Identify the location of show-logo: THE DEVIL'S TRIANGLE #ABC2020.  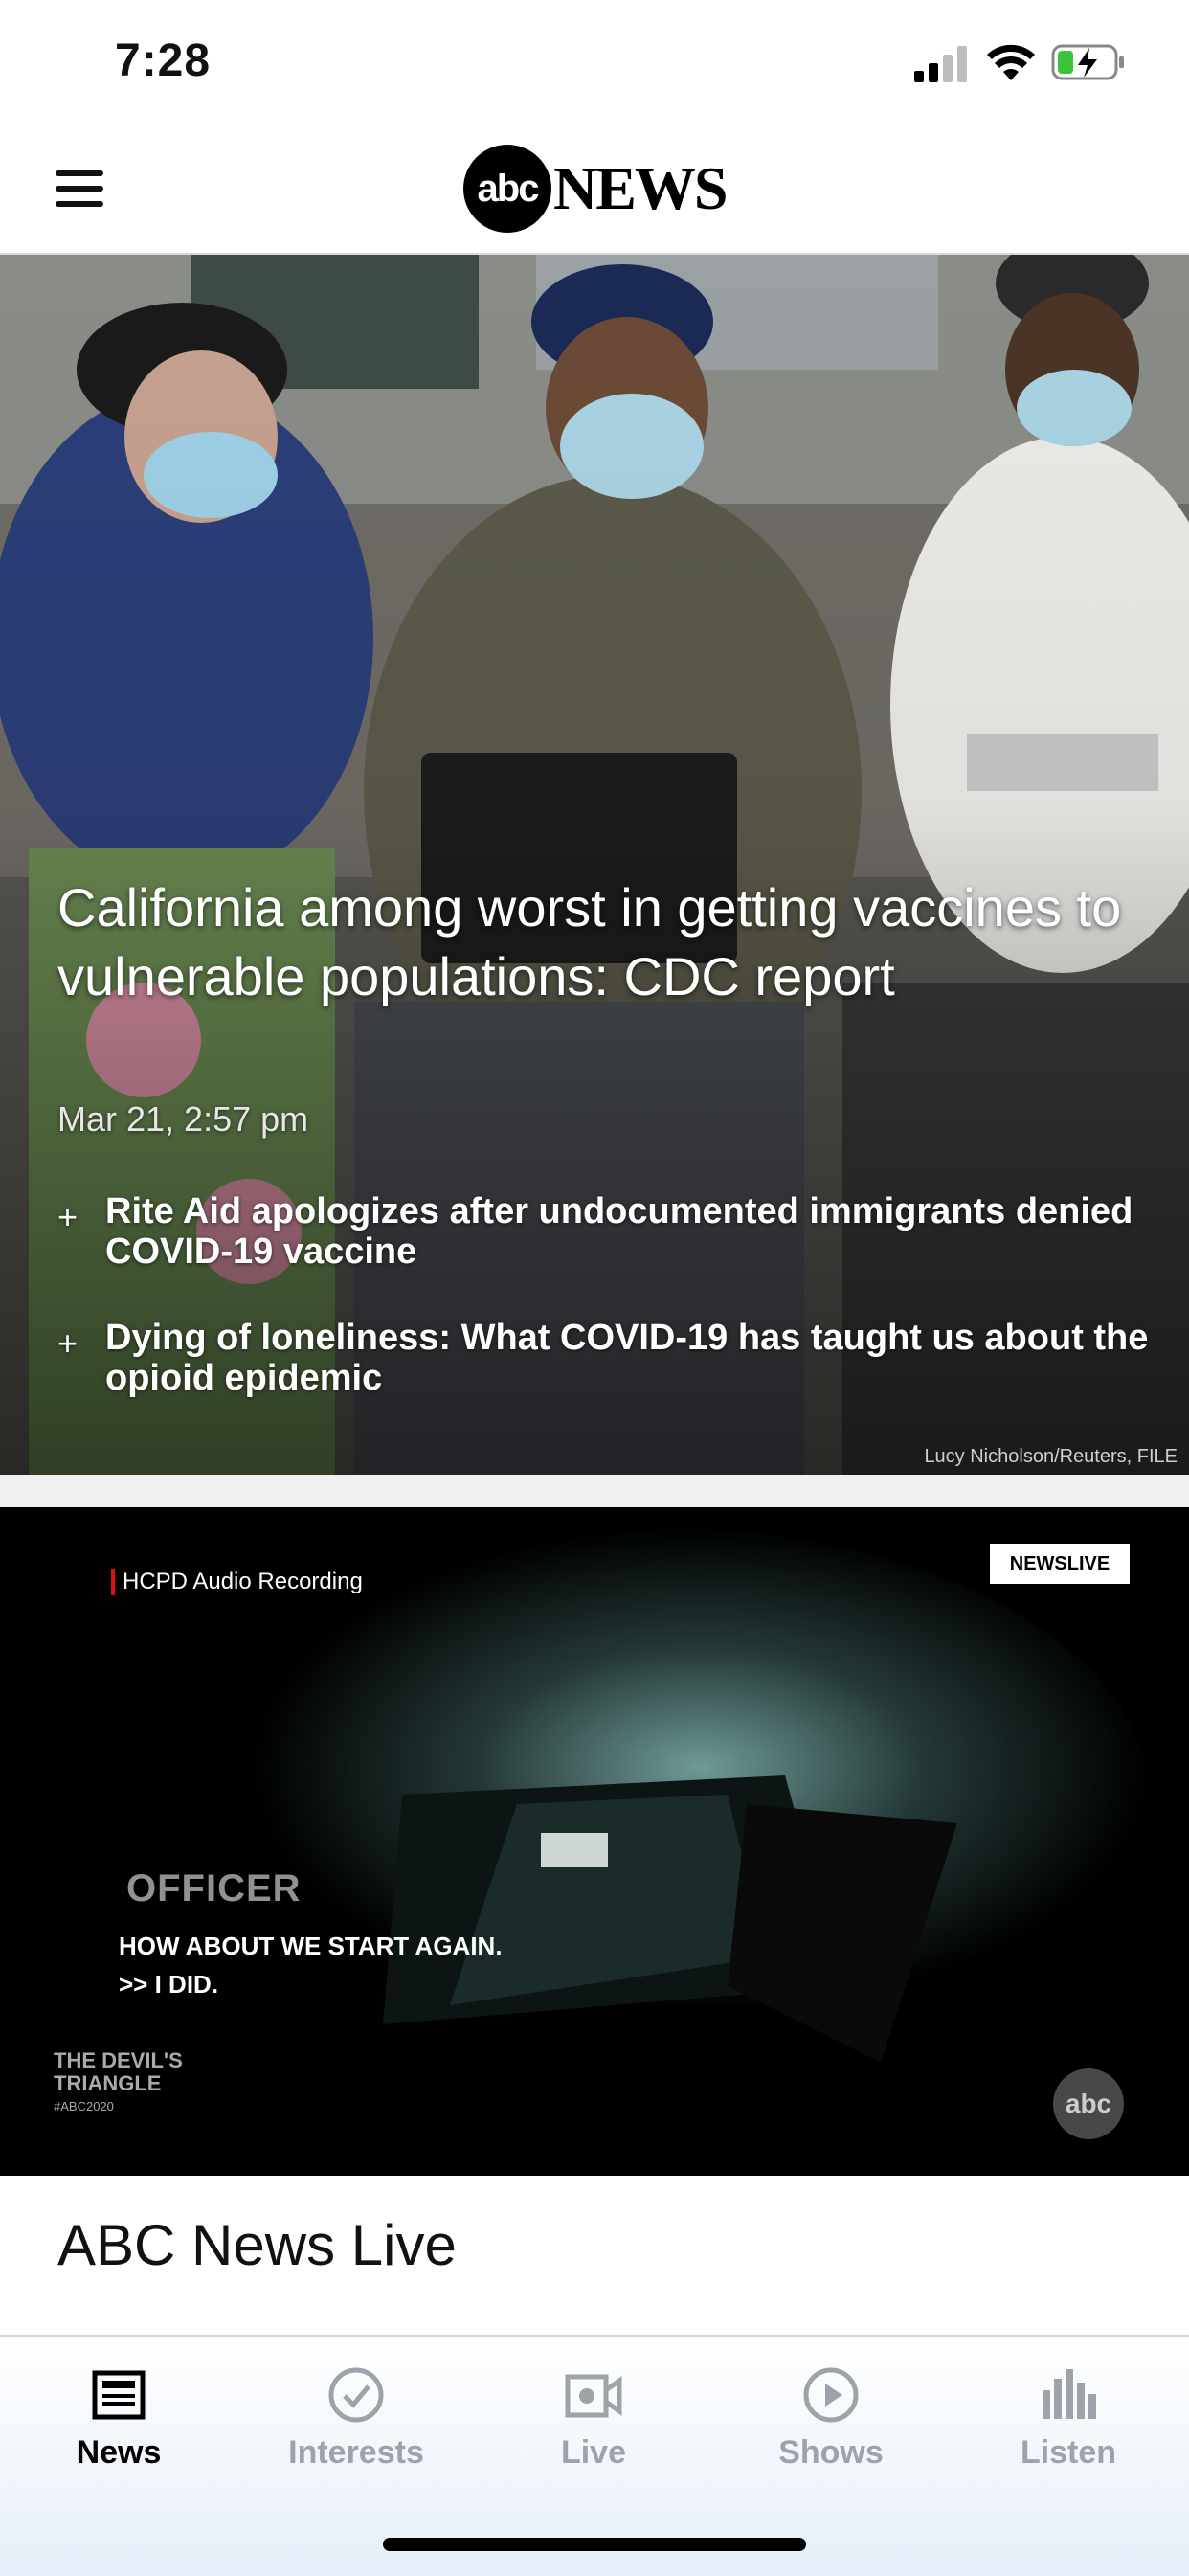
(118, 2083).